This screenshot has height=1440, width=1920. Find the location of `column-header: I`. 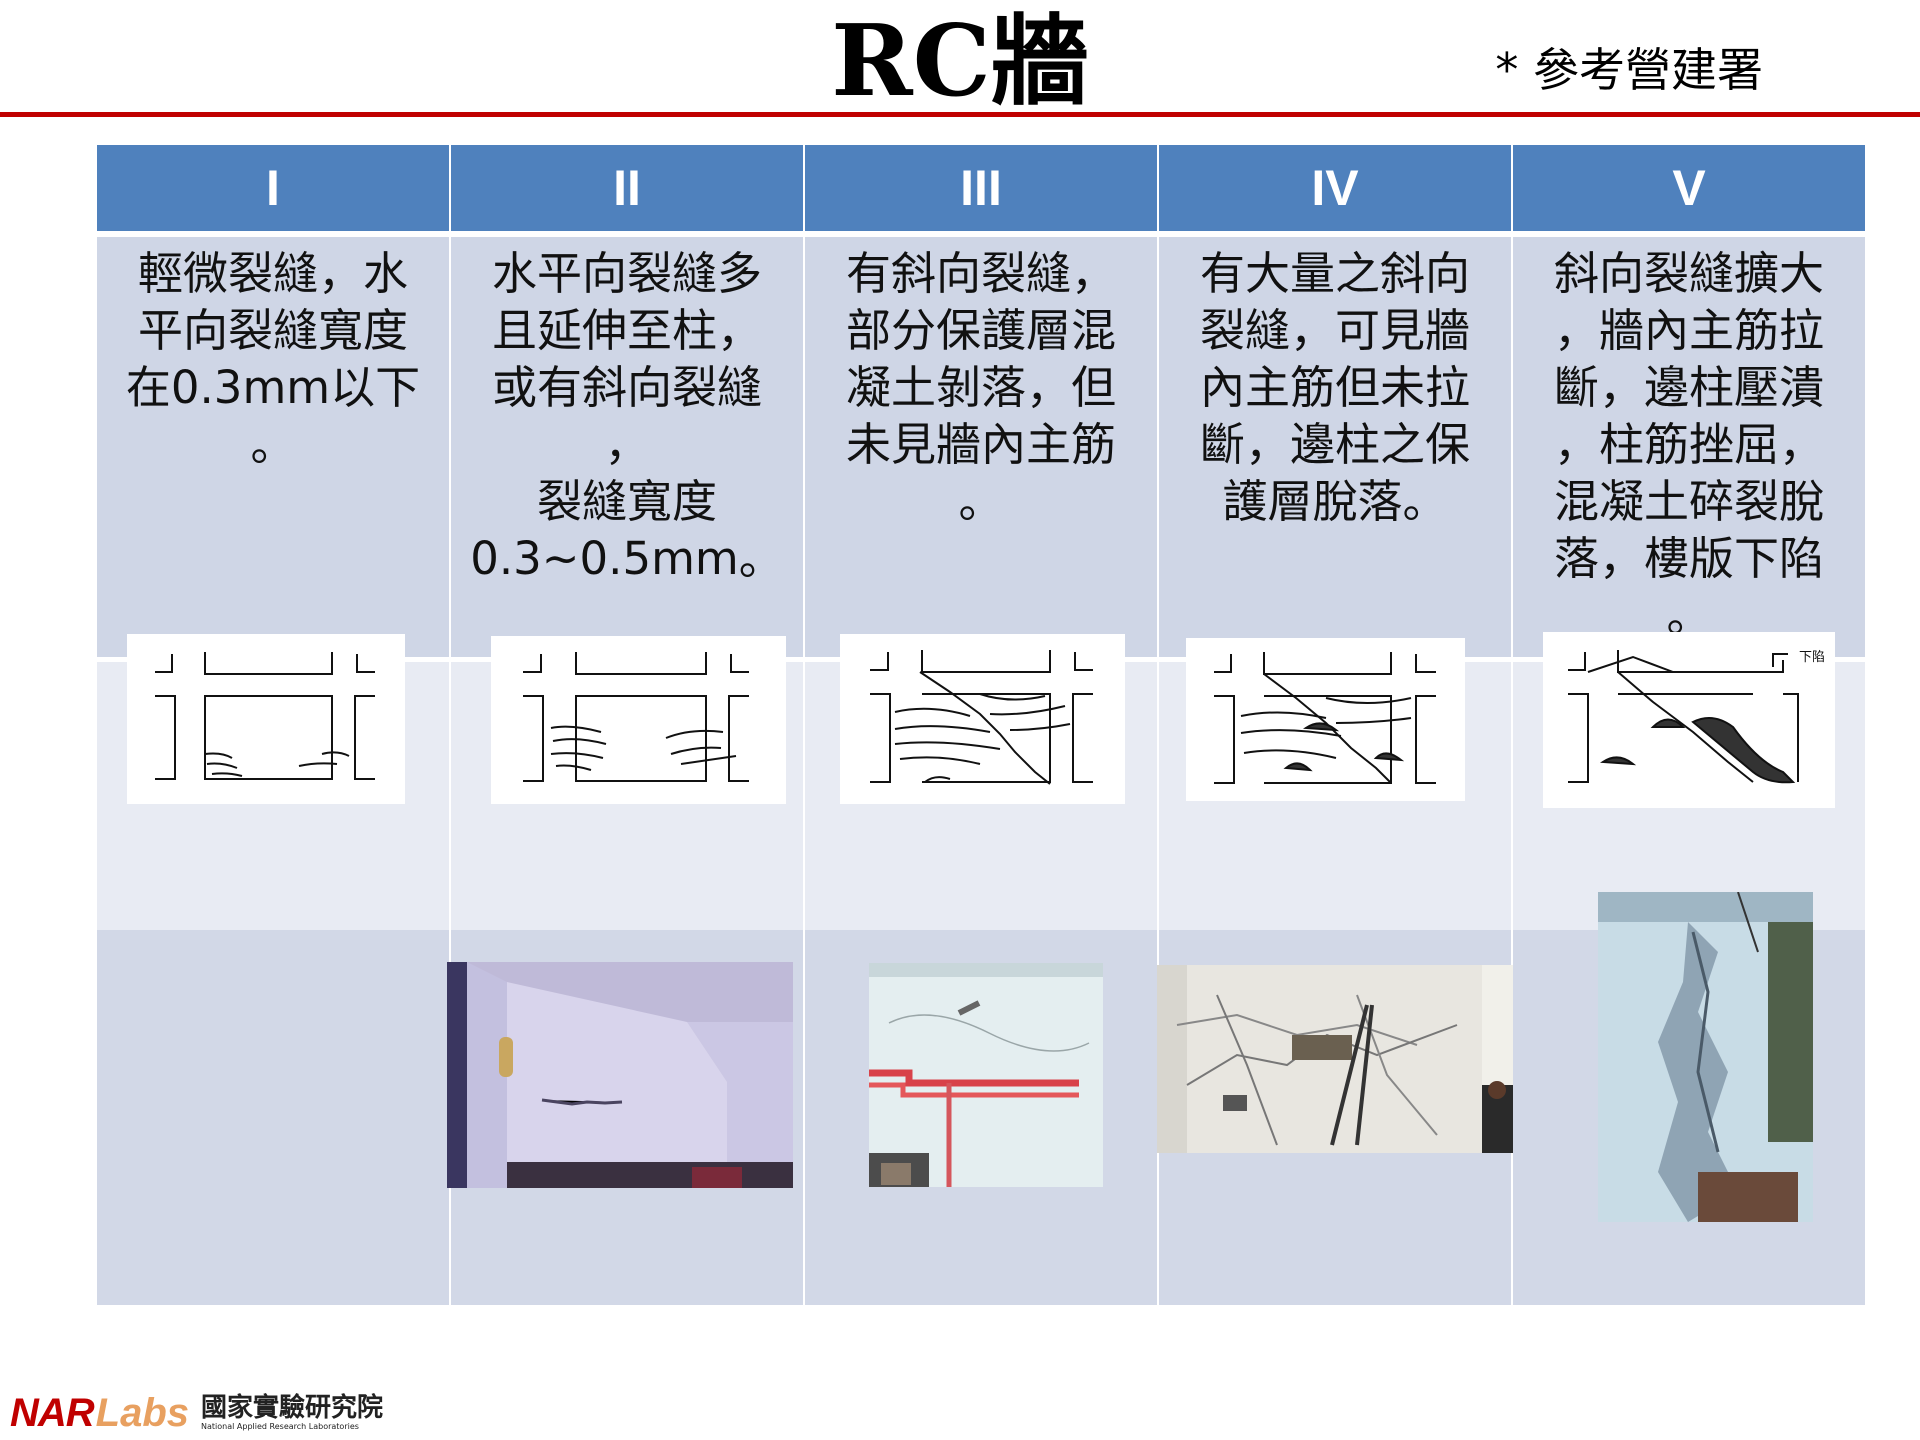

column-header: I is located at coordinates (273, 188).